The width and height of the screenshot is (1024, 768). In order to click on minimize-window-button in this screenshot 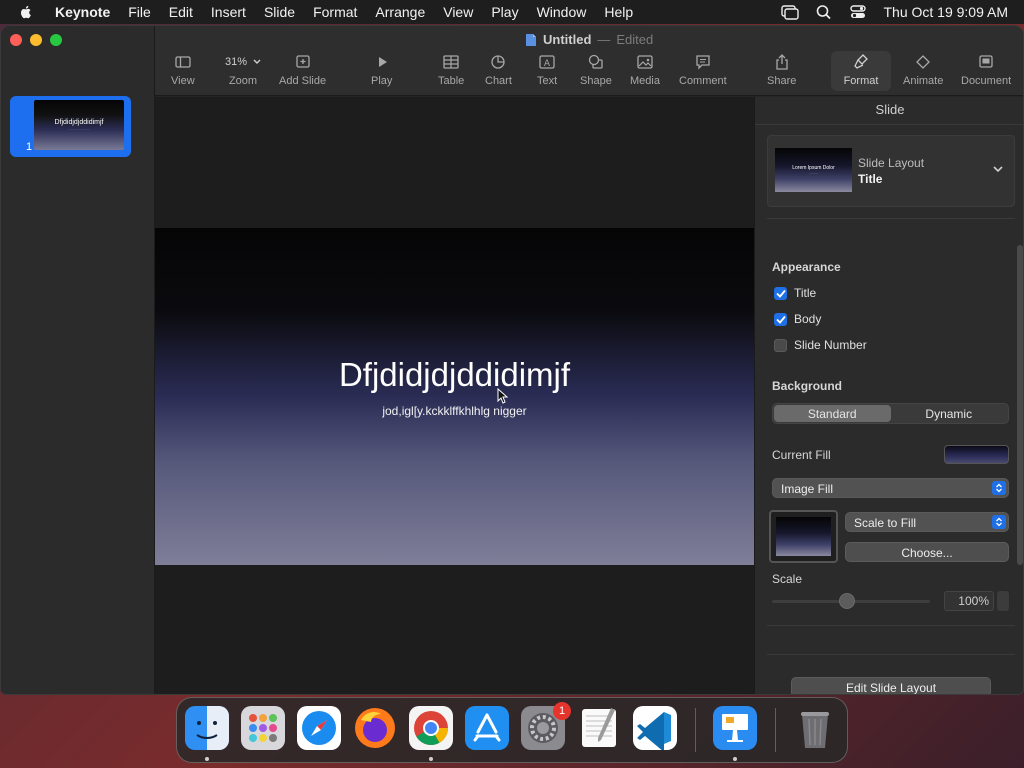, I will do `click(36, 40)`.